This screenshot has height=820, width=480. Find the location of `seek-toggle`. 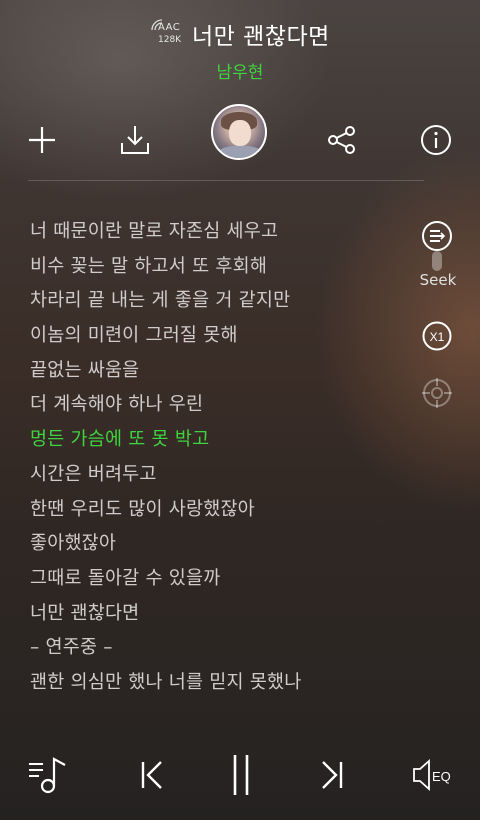

seek-toggle is located at coordinates (437, 261).